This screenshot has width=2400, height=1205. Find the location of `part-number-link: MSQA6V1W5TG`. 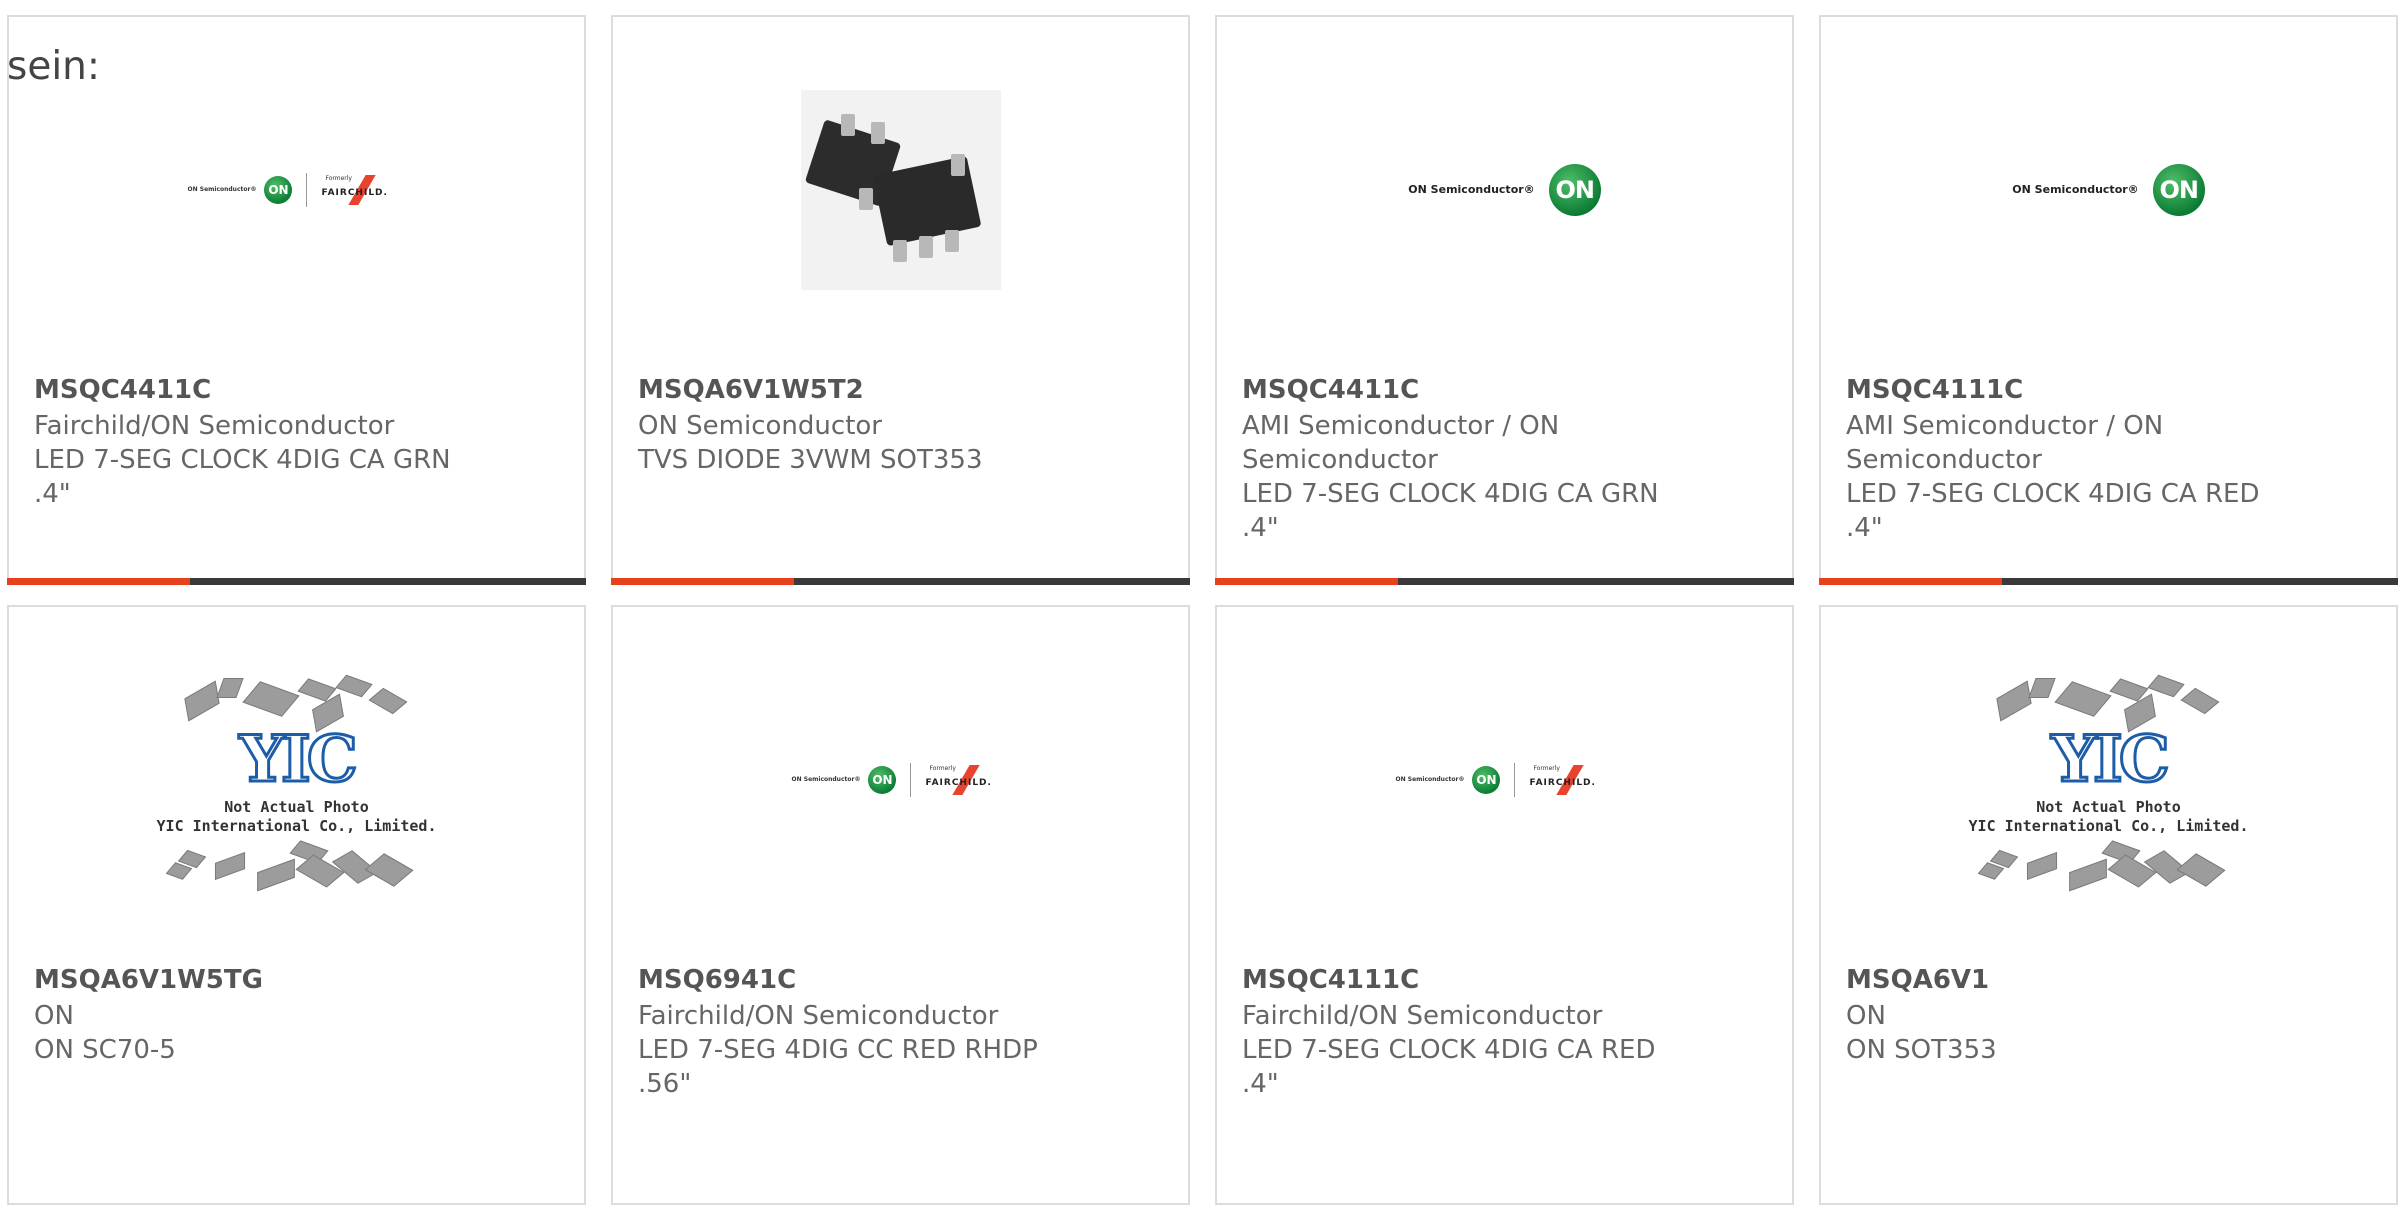

part-number-link: MSQA6V1W5TG is located at coordinates (148, 980).